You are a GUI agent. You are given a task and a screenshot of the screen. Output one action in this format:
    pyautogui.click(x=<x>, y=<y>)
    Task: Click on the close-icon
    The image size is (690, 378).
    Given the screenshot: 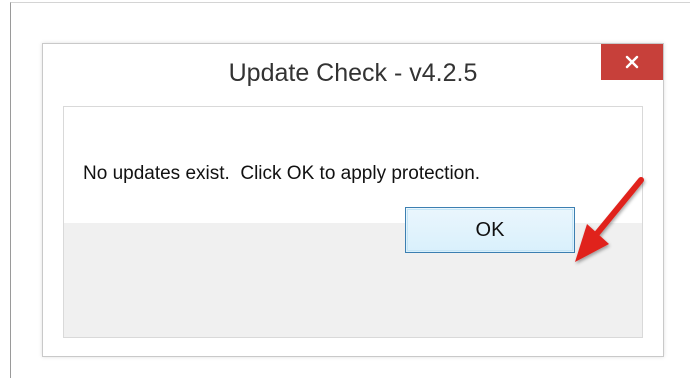 What is the action you would take?
    pyautogui.click(x=632, y=62)
    